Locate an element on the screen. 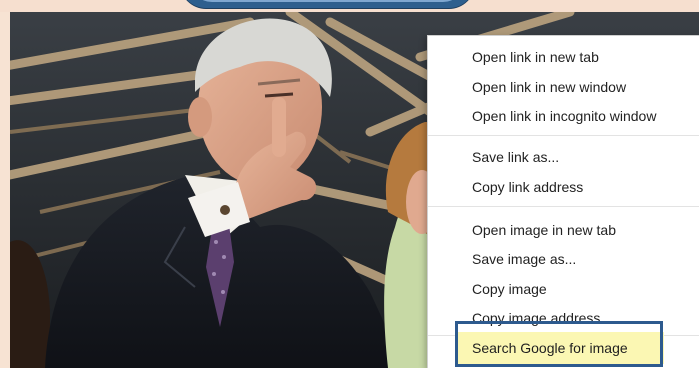  menu-item-open-image-new-tab: Open image in new tab is located at coordinates (563, 230).